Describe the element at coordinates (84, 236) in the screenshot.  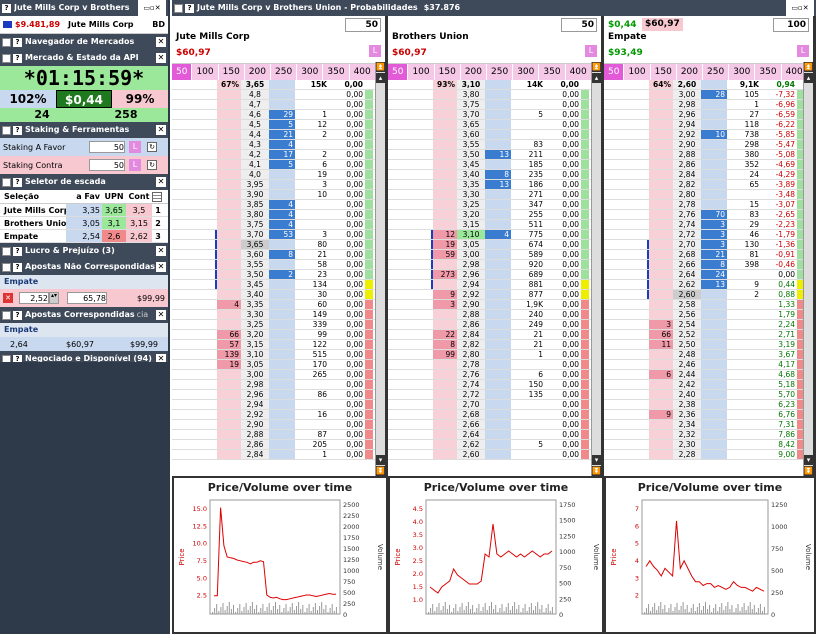
I see `selector-row: Empate 2,54 2,6 2,62 3` at that location.